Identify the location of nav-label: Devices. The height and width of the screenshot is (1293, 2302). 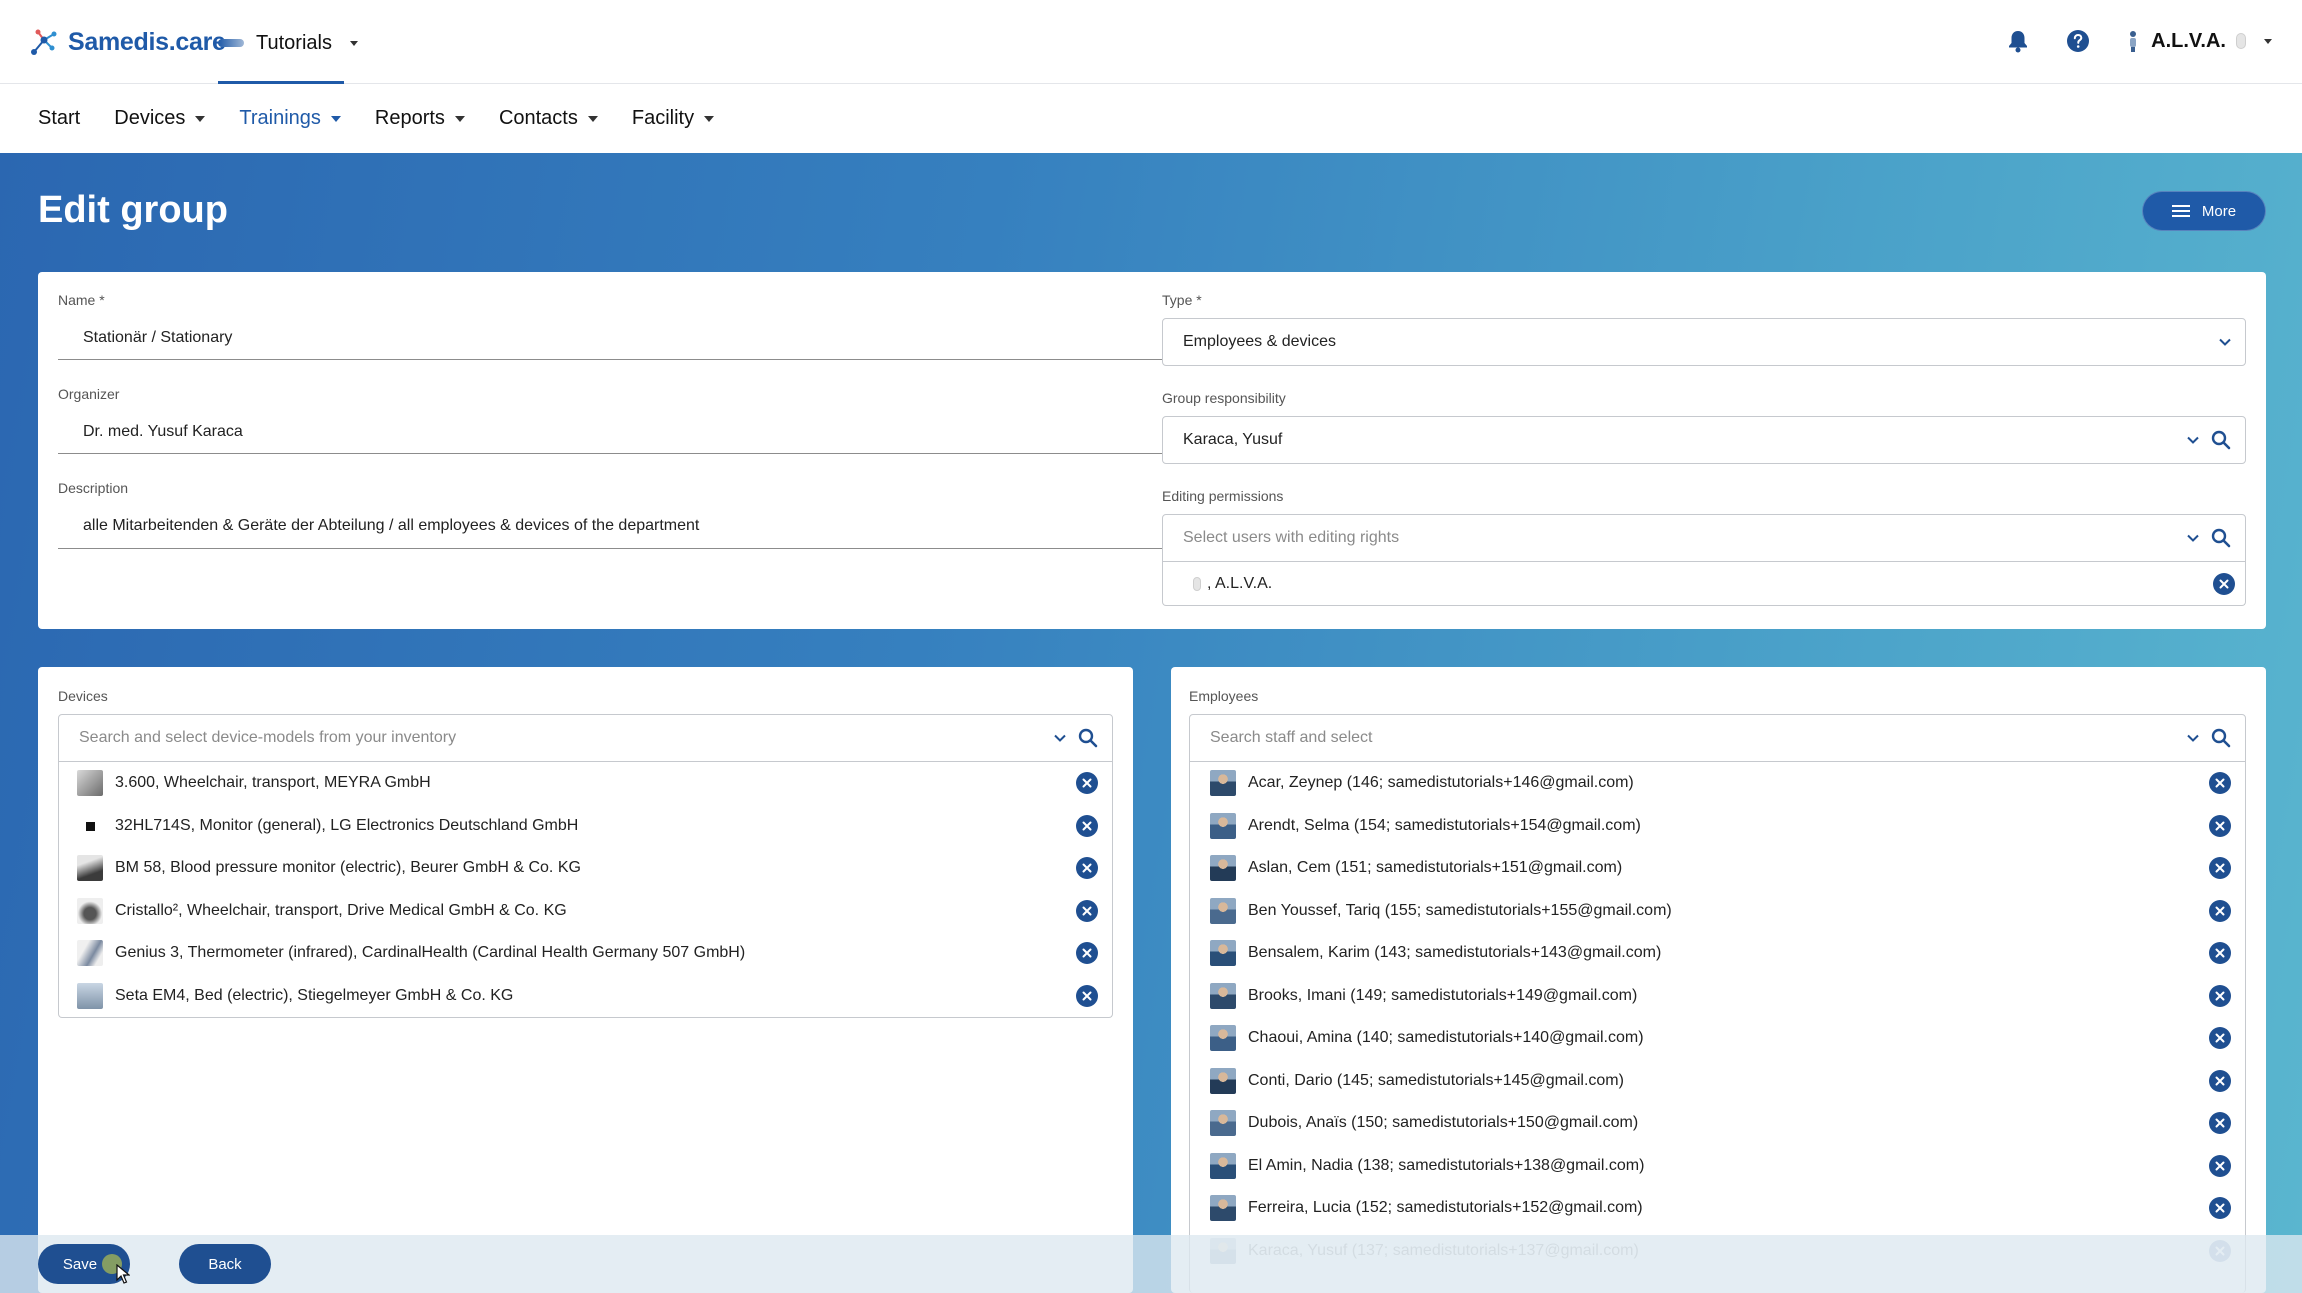
(150, 118).